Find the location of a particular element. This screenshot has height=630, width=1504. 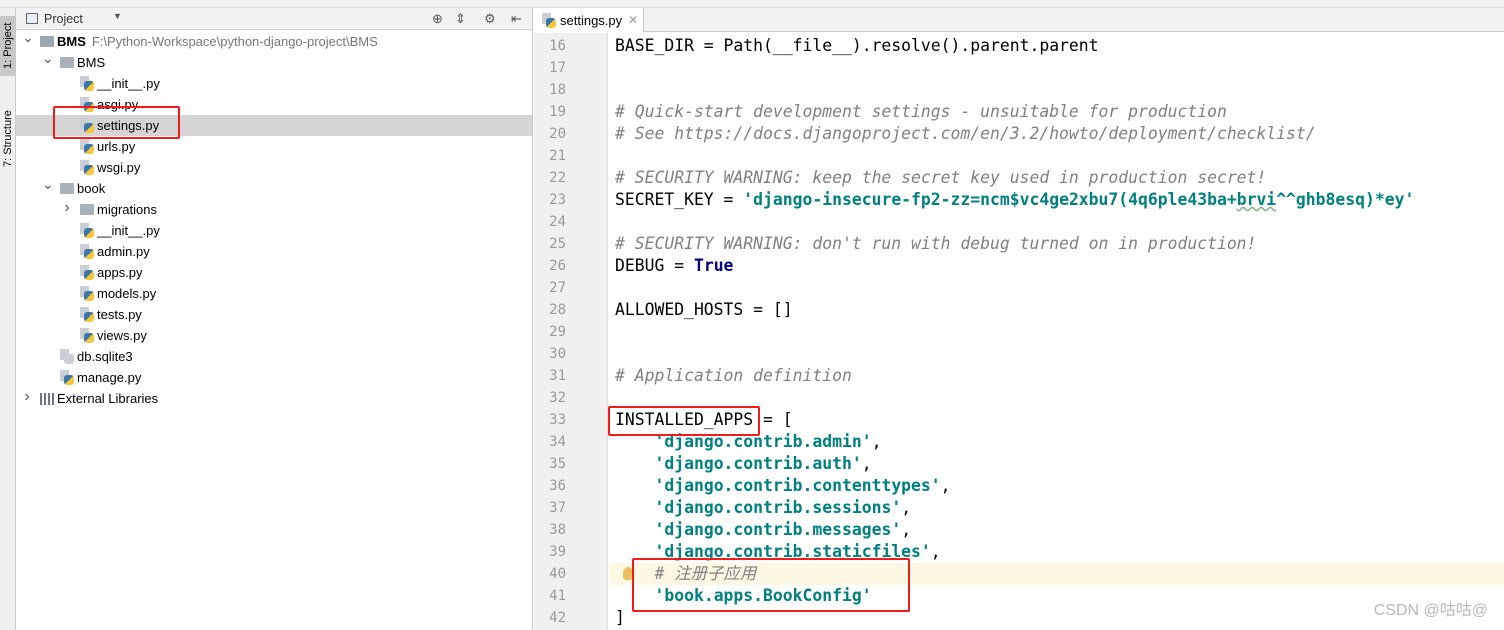

line-number: 23 is located at coordinates (557, 200).